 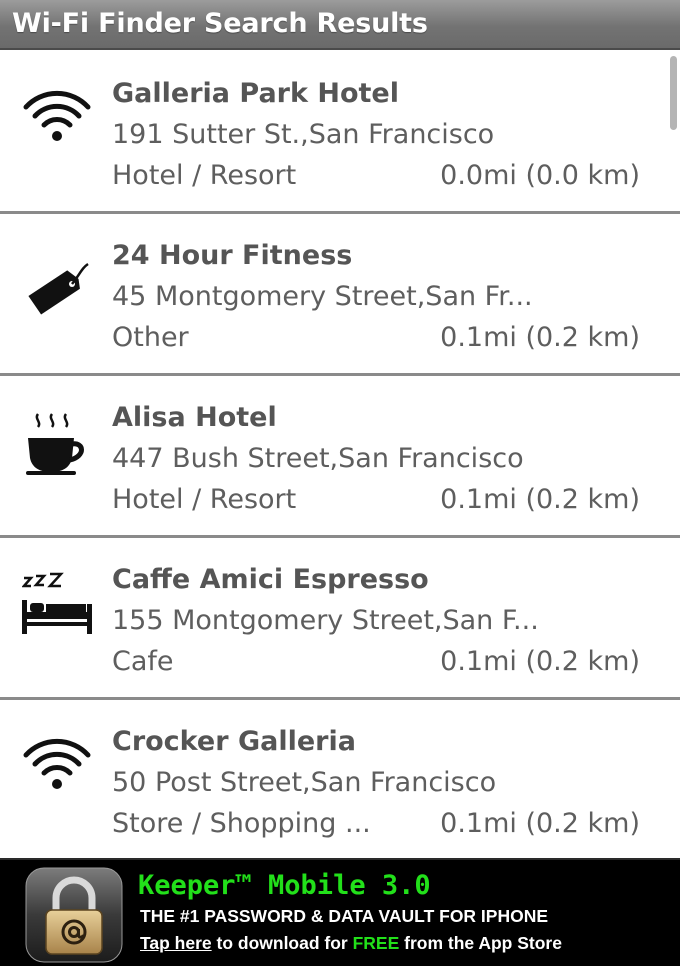 What do you see at coordinates (282, 943) in the screenshot?
I see `cta-text: to download for` at bounding box center [282, 943].